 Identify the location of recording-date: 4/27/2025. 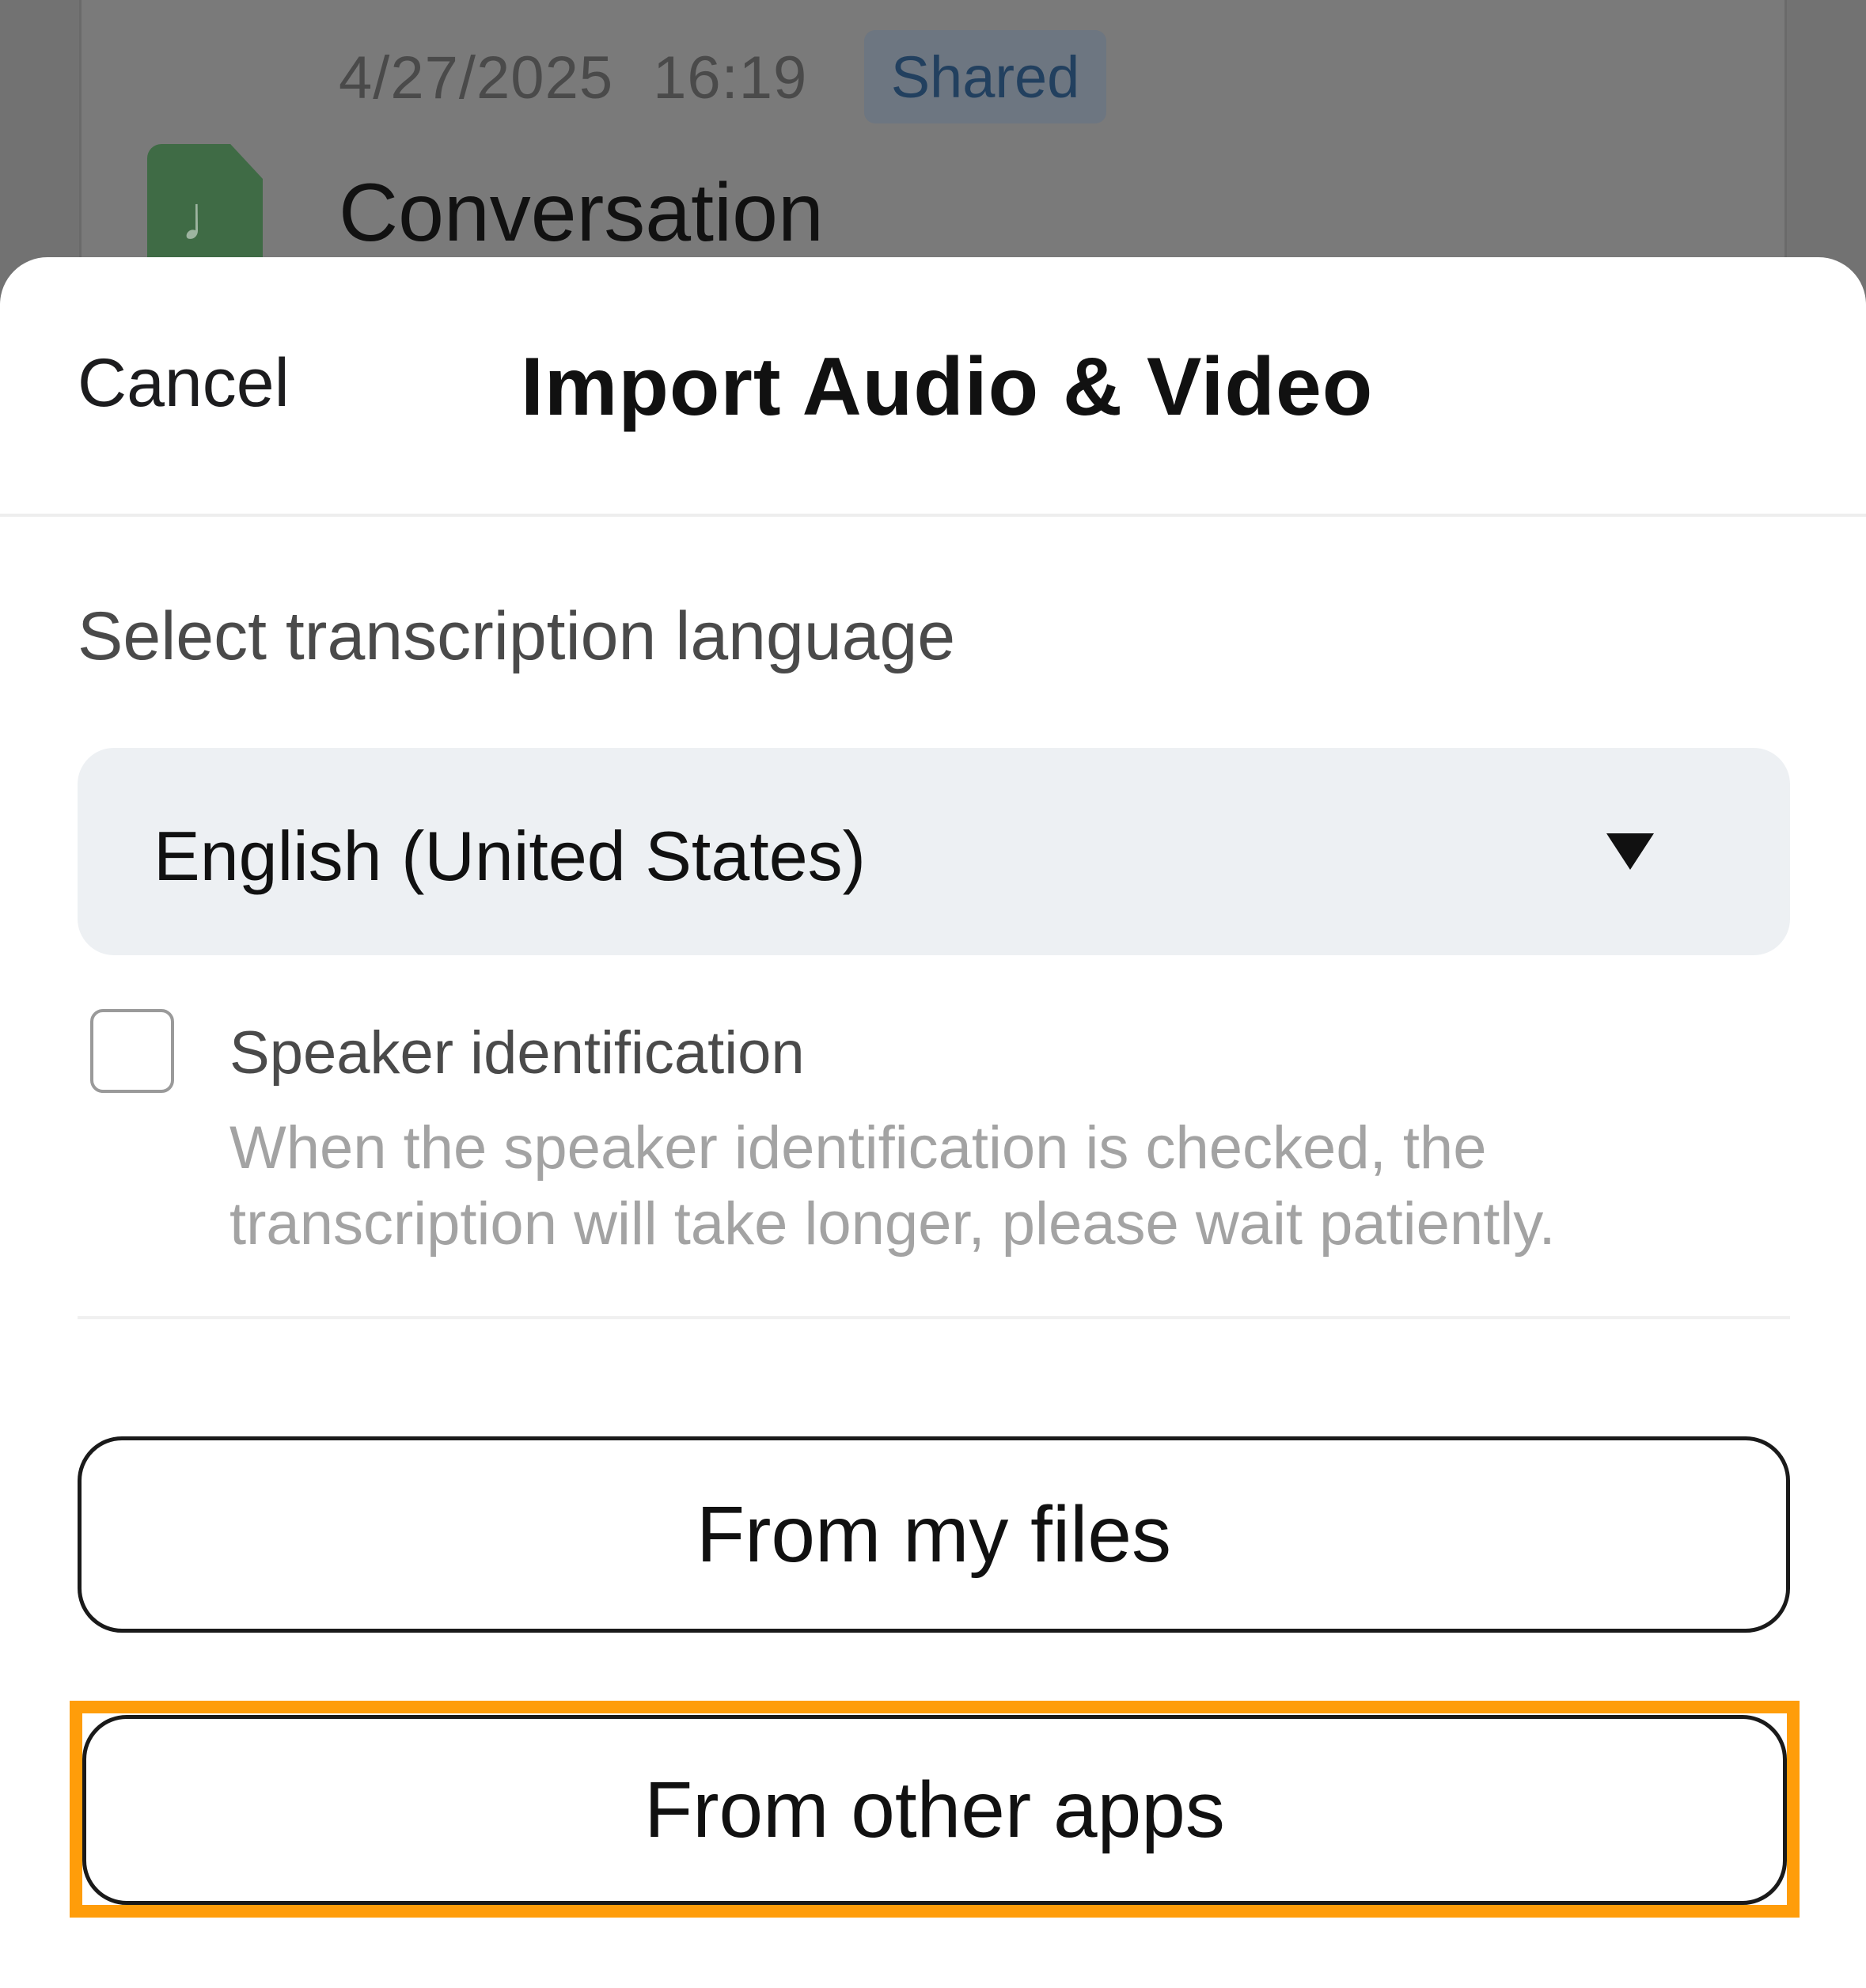
(477, 78).